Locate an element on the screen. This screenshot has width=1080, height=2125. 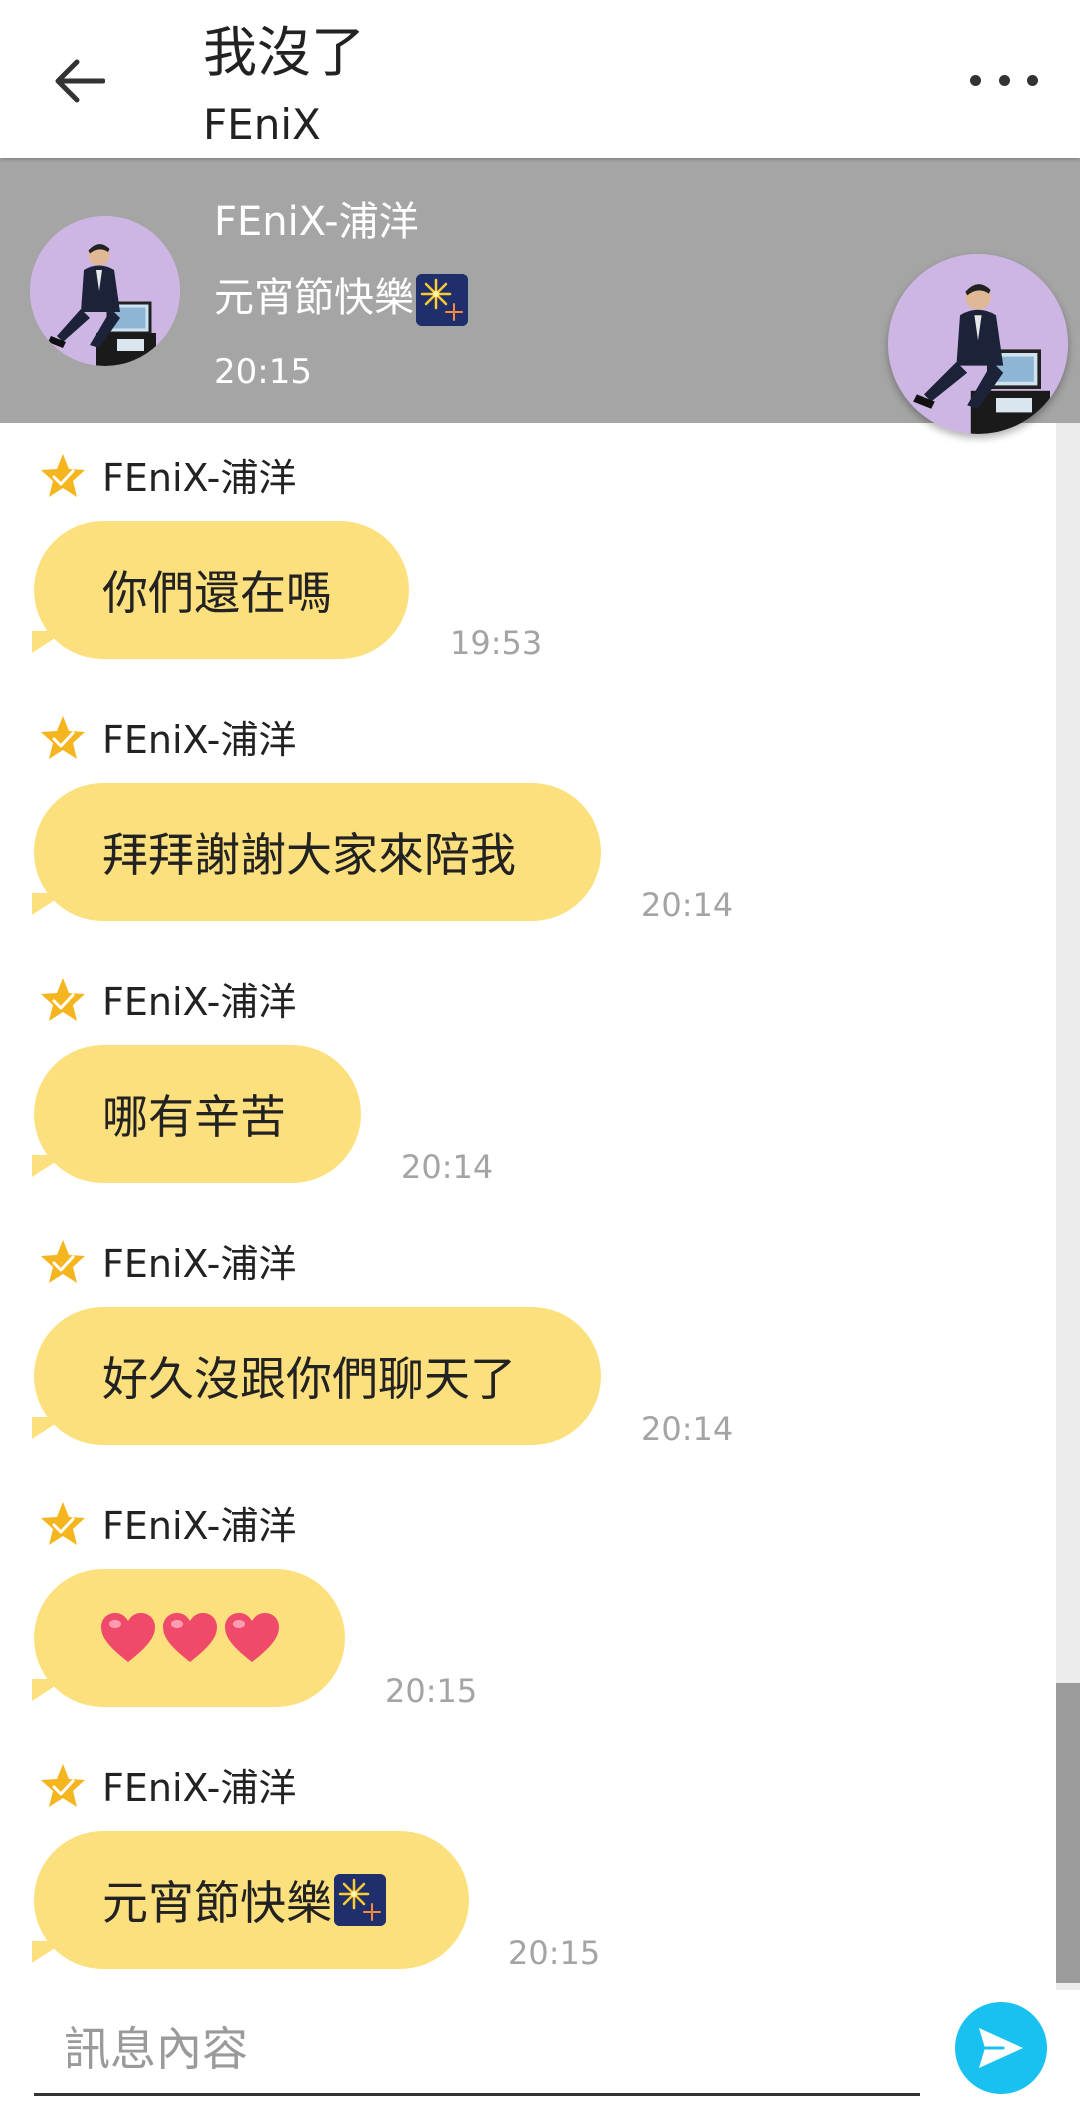
back-button is located at coordinates (79, 81).